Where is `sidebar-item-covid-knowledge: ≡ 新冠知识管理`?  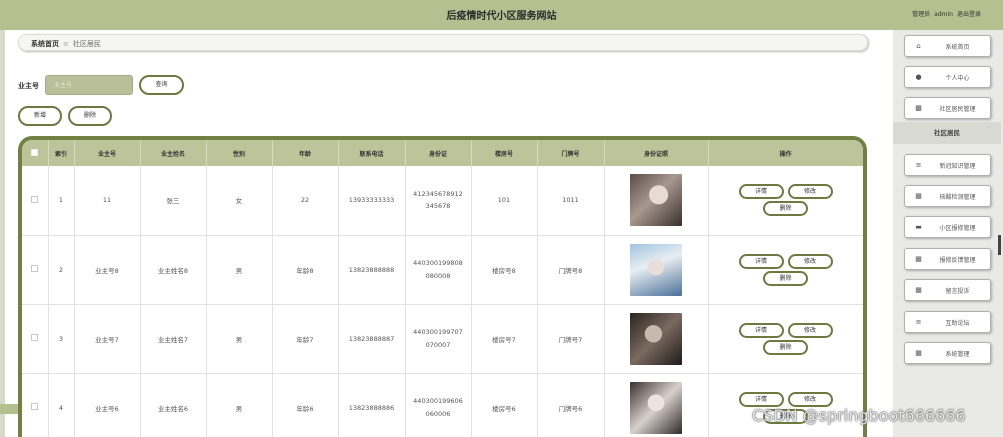 sidebar-item-covid-knowledge: ≡ 新冠知识管理 is located at coordinates (947, 165).